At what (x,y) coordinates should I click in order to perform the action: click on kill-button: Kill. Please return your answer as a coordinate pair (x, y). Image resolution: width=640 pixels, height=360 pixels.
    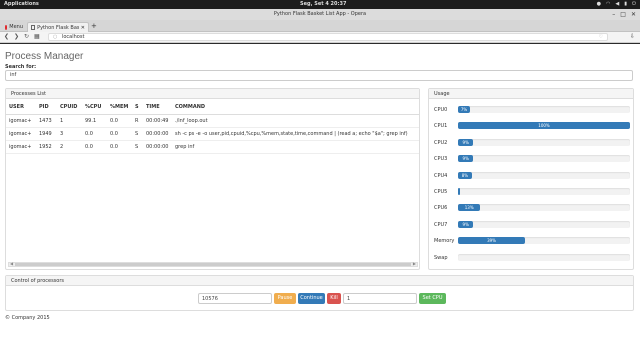
    Looking at the image, I should click on (334, 298).